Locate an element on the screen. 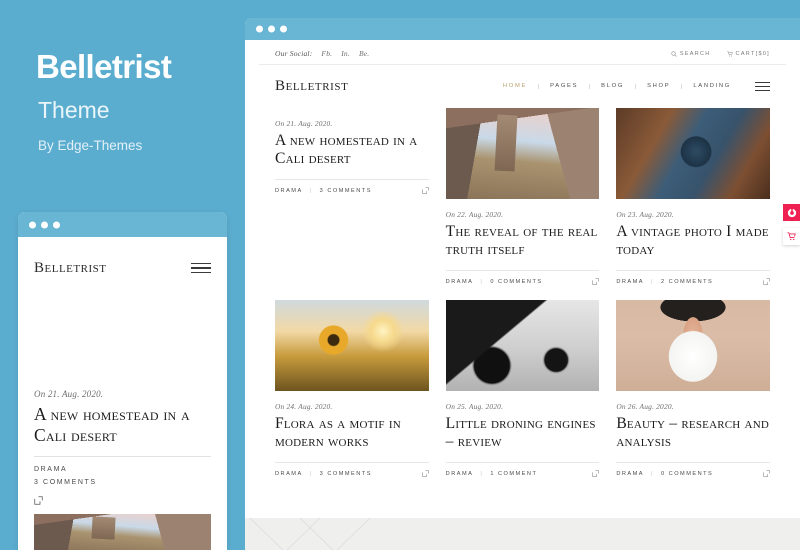  site-header: Belletrist HOME PAGES BLOG SHOP LANDING is located at coordinates (522, 86).